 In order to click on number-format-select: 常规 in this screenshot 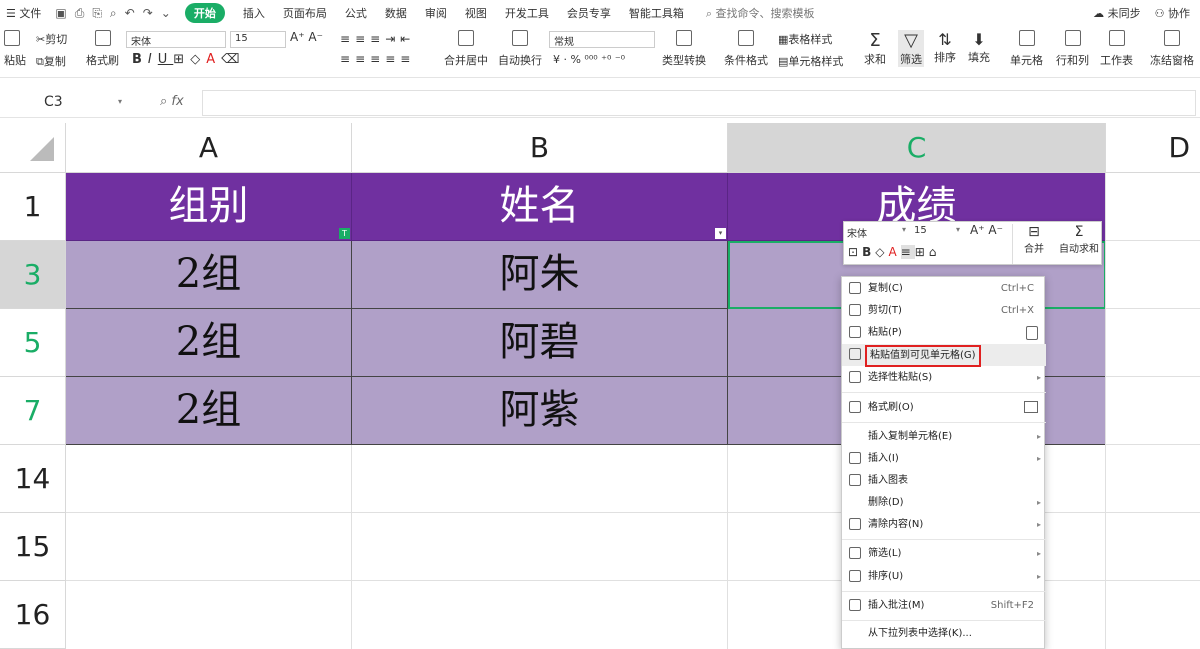, I will do `click(602, 39)`.